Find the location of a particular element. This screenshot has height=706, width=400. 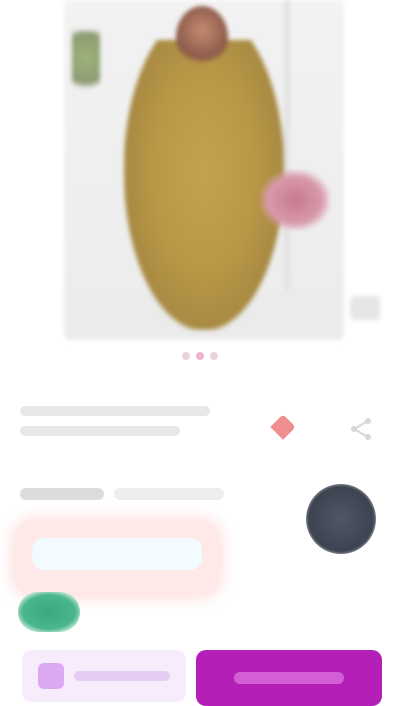

gallery-thumbnail is located at coordinates (365, 308).